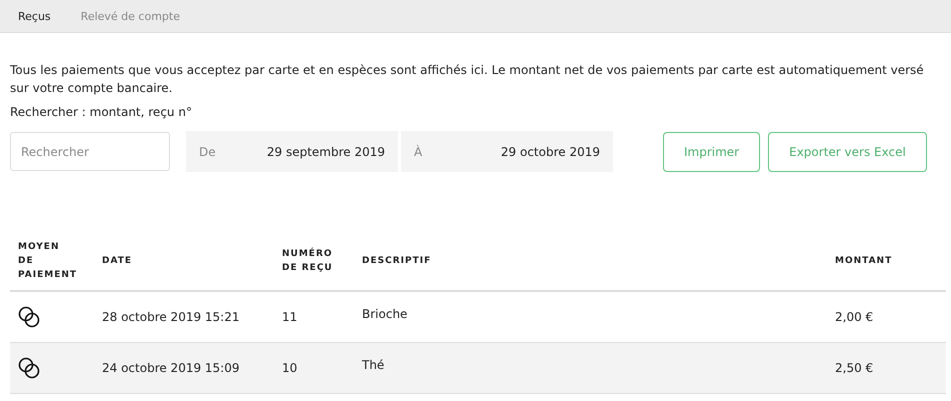  I want to click on table-cell-text: Brioche, so click(385, 314).